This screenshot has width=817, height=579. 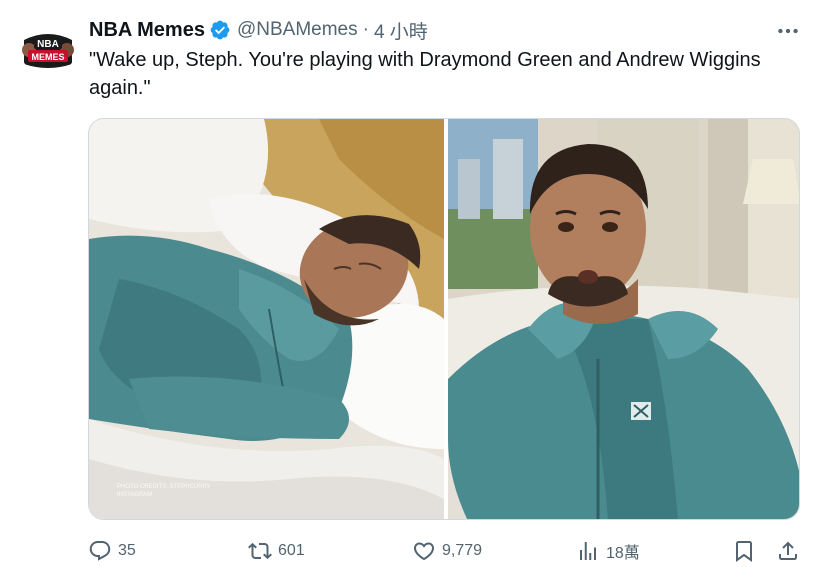 What do you see at coordinates (424, 551) in the screenshot?
I see `heart-icon` at bounding box center [424, 551].